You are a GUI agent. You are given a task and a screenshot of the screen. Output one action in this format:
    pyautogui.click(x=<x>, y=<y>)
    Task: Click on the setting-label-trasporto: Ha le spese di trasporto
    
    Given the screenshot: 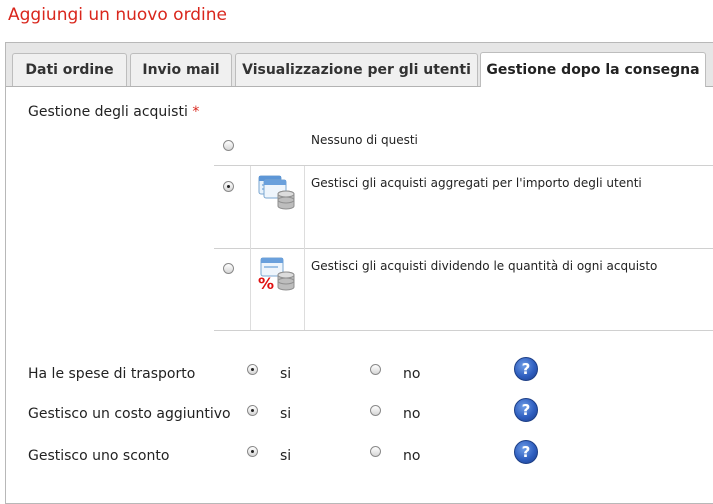 What is the action you would take?
    pyautogui.click(x=112, y=374)
    